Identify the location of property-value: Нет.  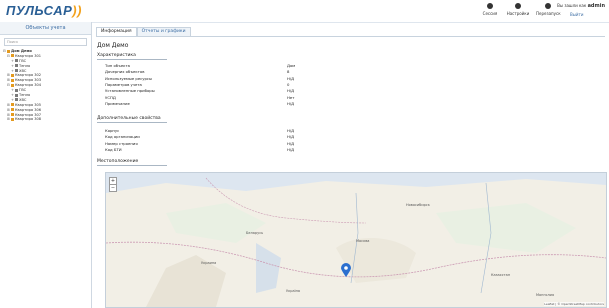
(291, 97).